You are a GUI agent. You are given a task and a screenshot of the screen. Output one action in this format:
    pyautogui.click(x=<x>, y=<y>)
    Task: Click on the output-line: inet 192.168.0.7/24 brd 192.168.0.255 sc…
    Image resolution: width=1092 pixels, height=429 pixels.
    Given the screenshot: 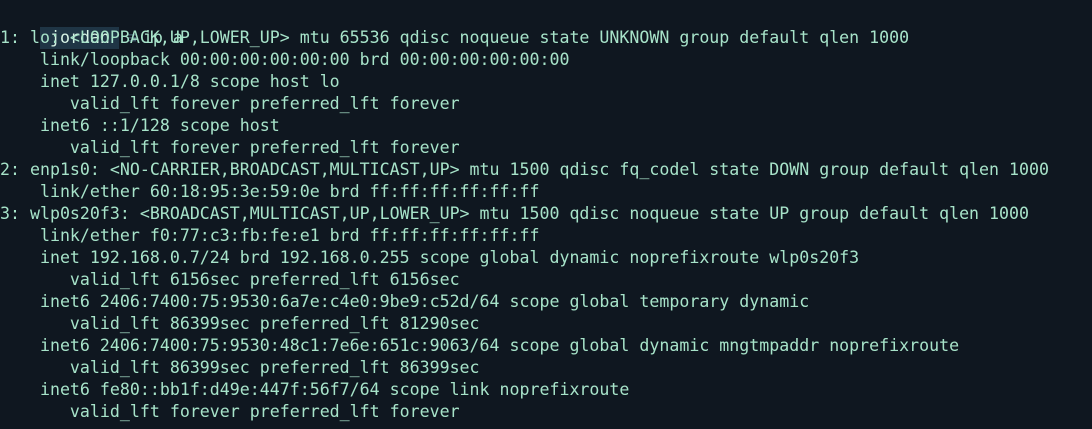 What is the action you would take?
    pyautogui.click(x=430, y=257)
    